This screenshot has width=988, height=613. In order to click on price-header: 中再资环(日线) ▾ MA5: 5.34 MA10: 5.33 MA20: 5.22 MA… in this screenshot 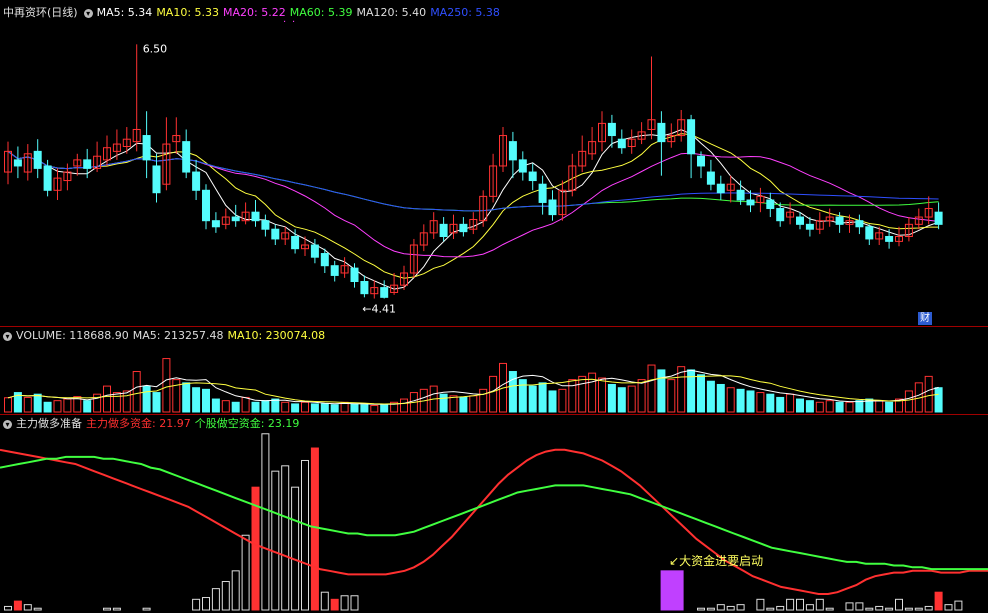, I will do `click(255, 13)`.